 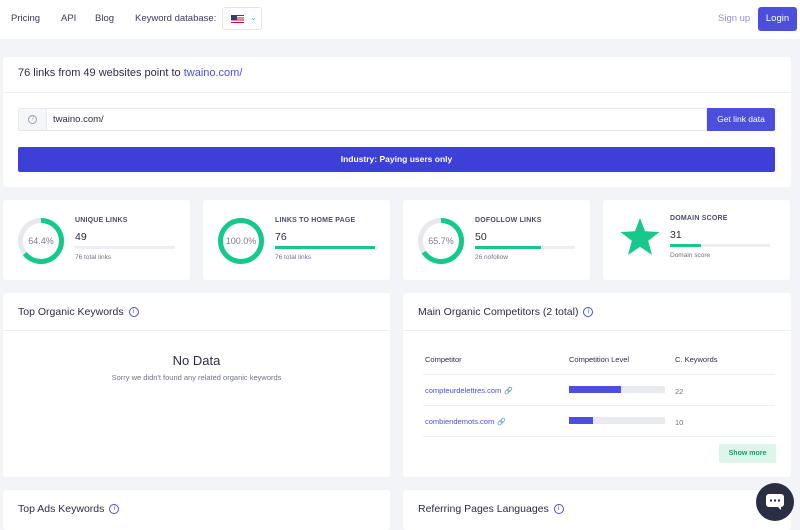 What do you see at coordinates (696, 359) in the screenshot?
I see `column-header-keywords: C. Keywords` at bounding box center [696, 359].